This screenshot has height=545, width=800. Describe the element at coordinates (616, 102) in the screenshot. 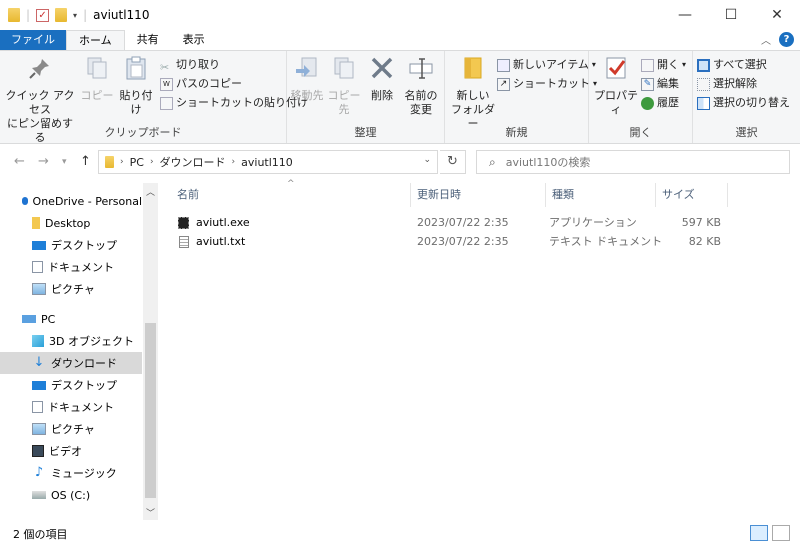

I see `properties-label: プロパティ` at that location.